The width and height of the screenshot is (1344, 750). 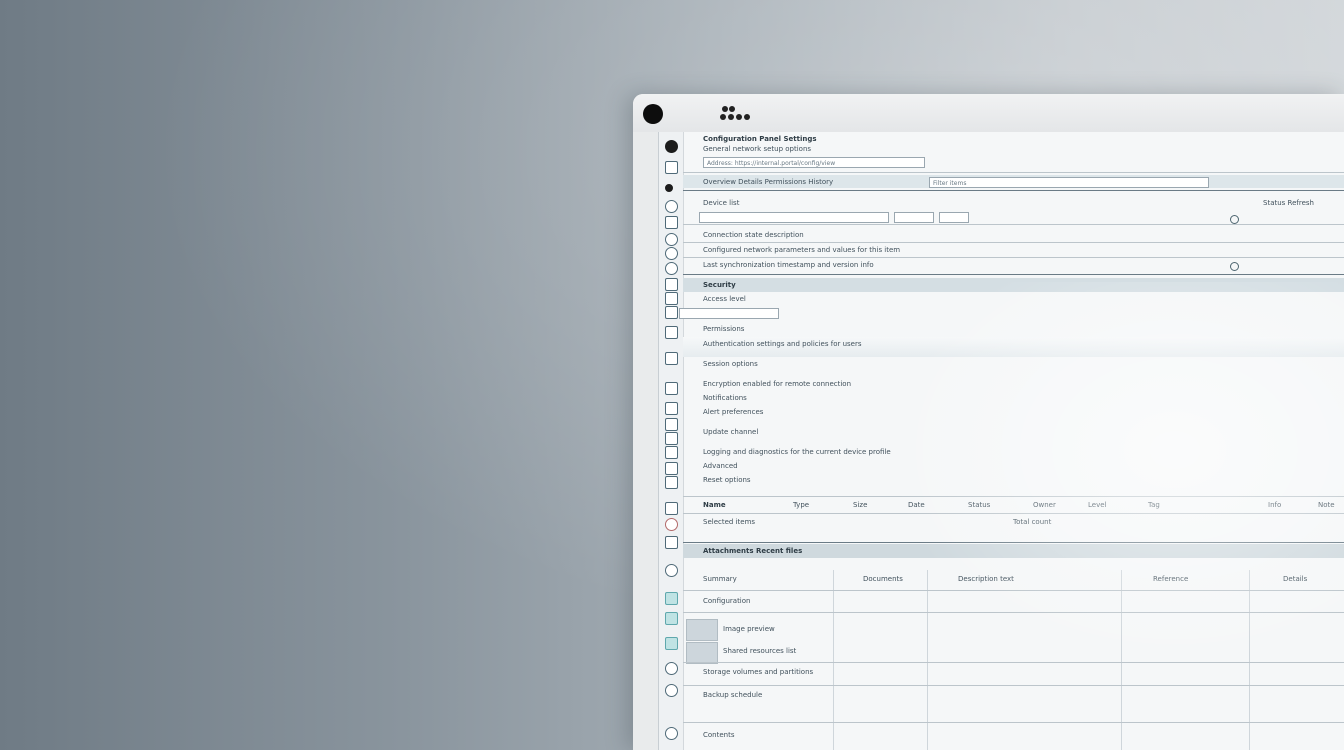 What do you see at coordinates (1013, 398) in the screenshot?
I see `list-item: Notifications` at bounding box center [1013, 398].